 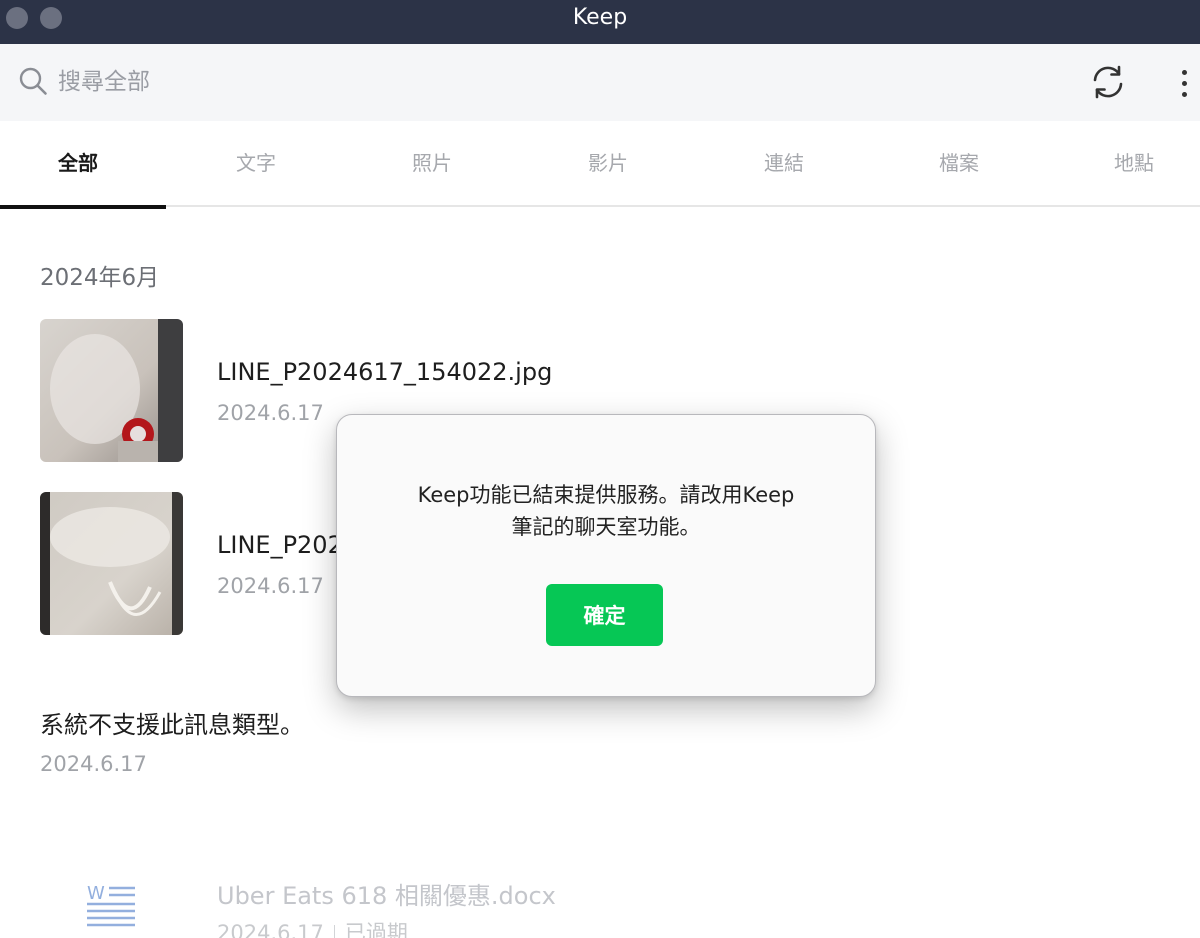 What do you see at coordinates (358, 82) in the screenshot?
I see `search-input` at bounding box center [358, 82].